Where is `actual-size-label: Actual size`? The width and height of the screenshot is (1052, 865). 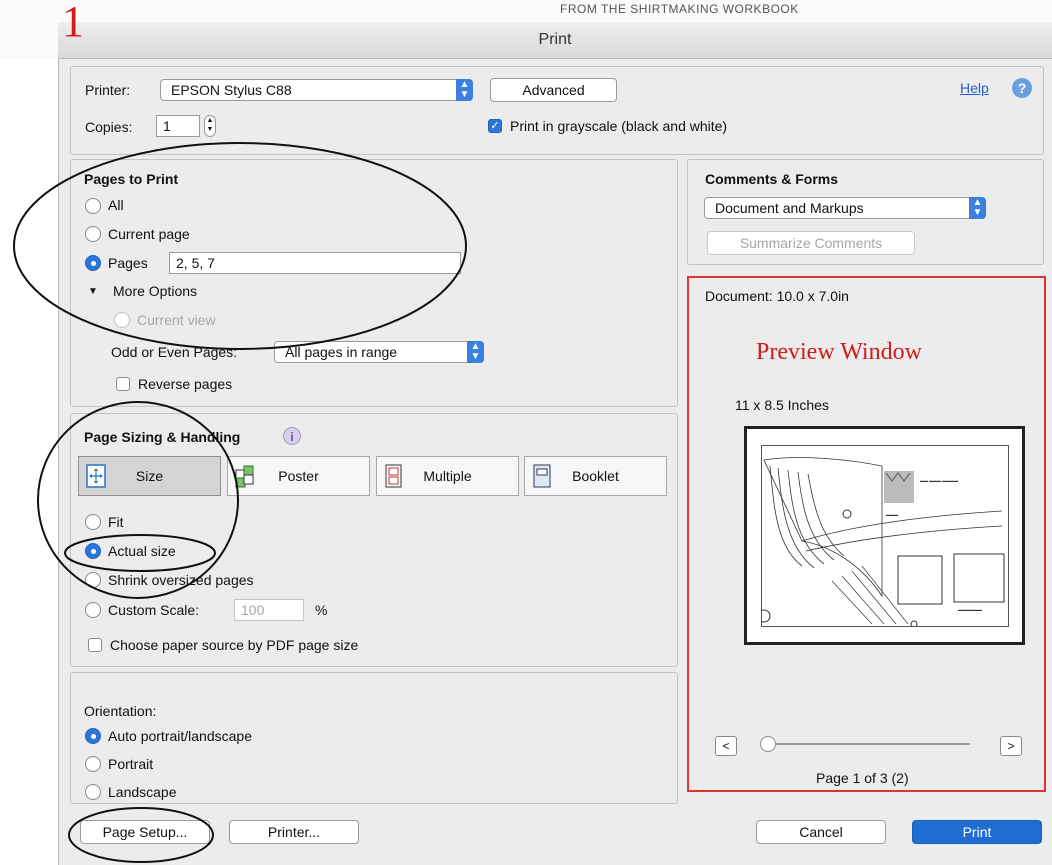 actual-size-label: Actual size is located at coordinates (142, 551).